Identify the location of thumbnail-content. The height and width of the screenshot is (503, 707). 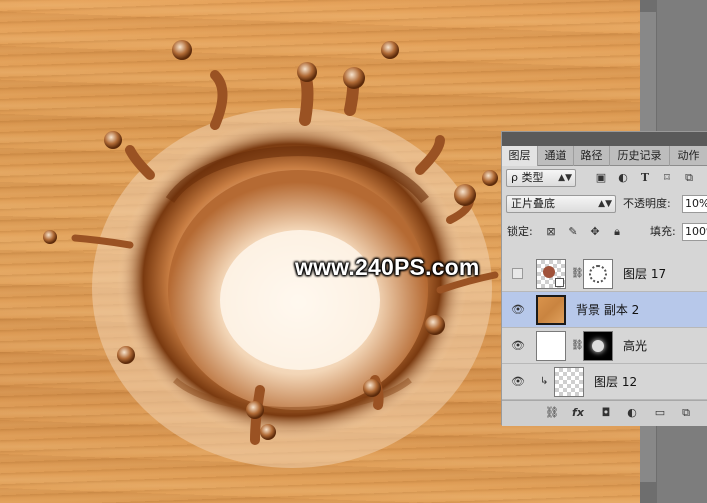
(549, 272).